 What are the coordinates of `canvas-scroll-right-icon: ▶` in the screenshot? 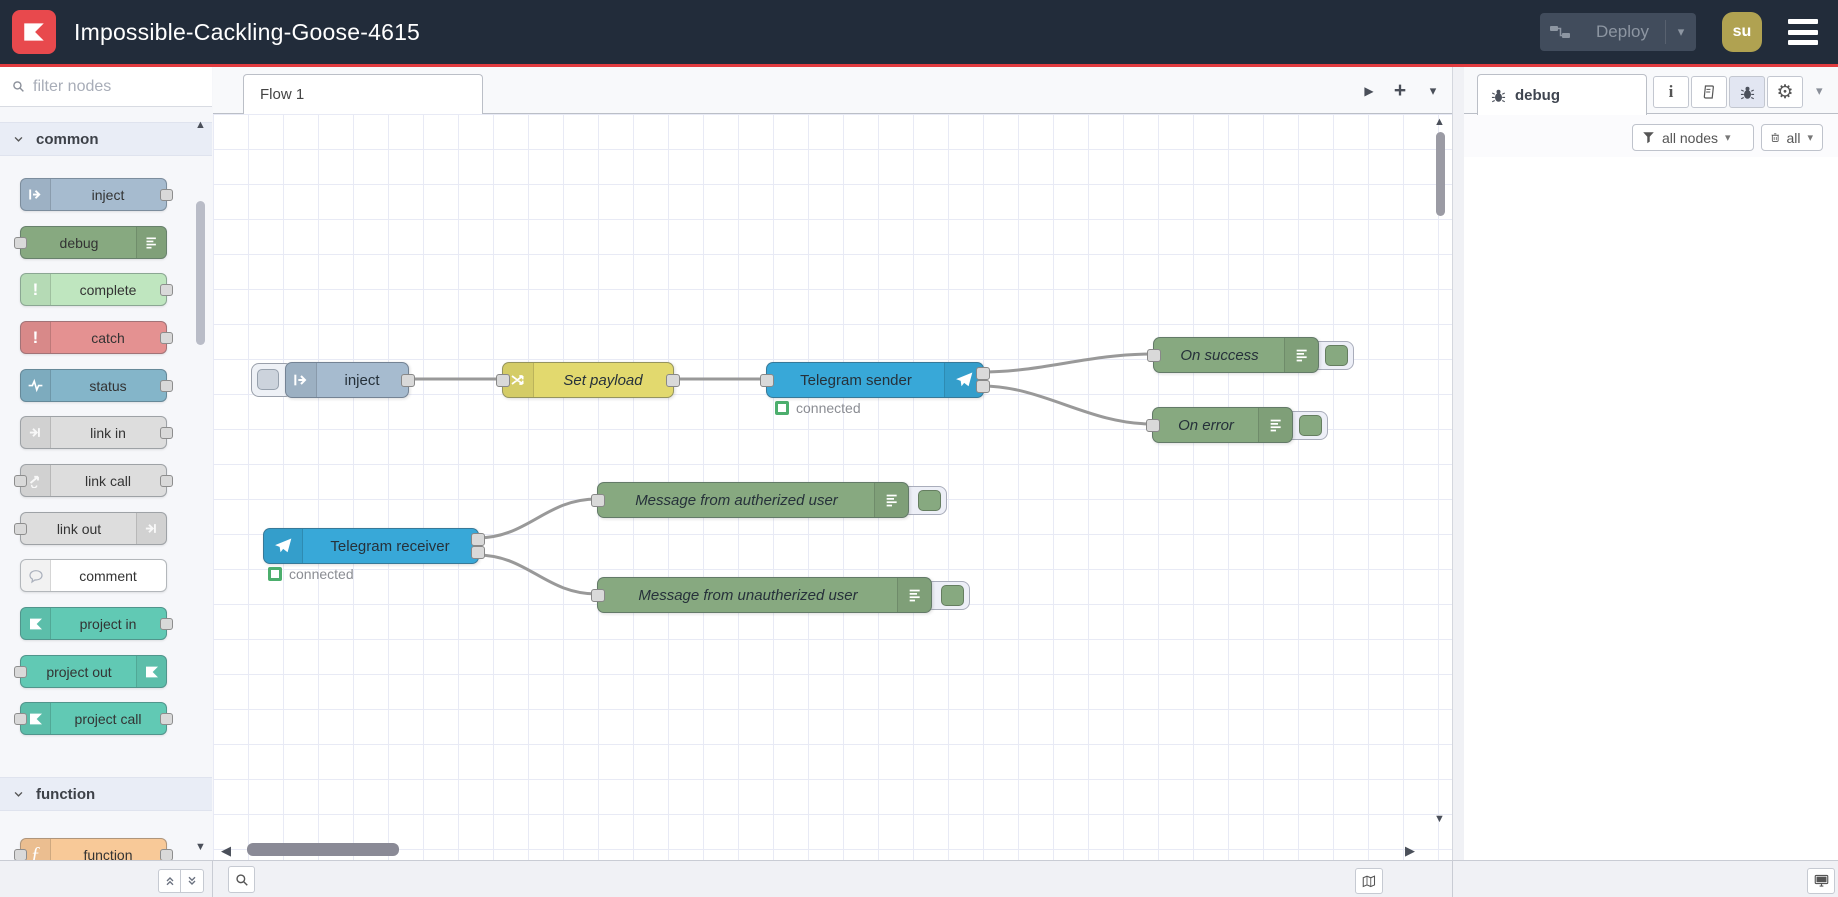 It's located at (1410, 850).